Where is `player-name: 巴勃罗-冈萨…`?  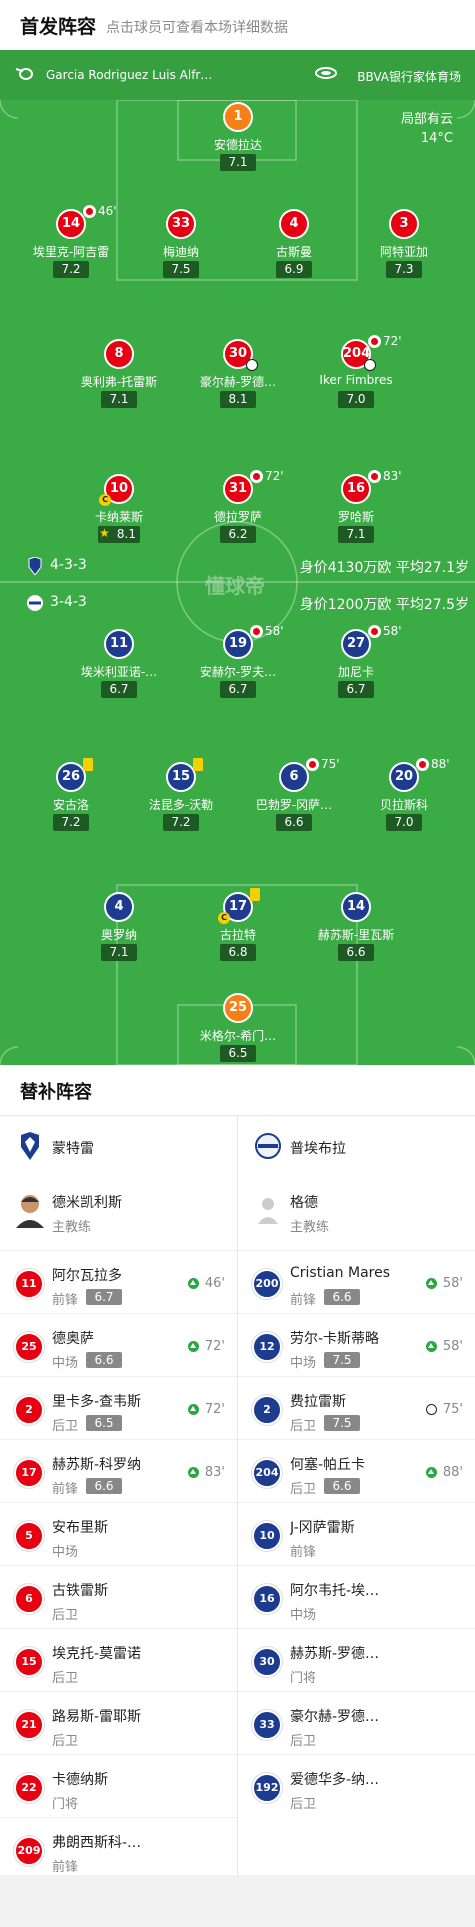 player-name: 巴勃罗-冈萨… is located at coordinates (294, 805).